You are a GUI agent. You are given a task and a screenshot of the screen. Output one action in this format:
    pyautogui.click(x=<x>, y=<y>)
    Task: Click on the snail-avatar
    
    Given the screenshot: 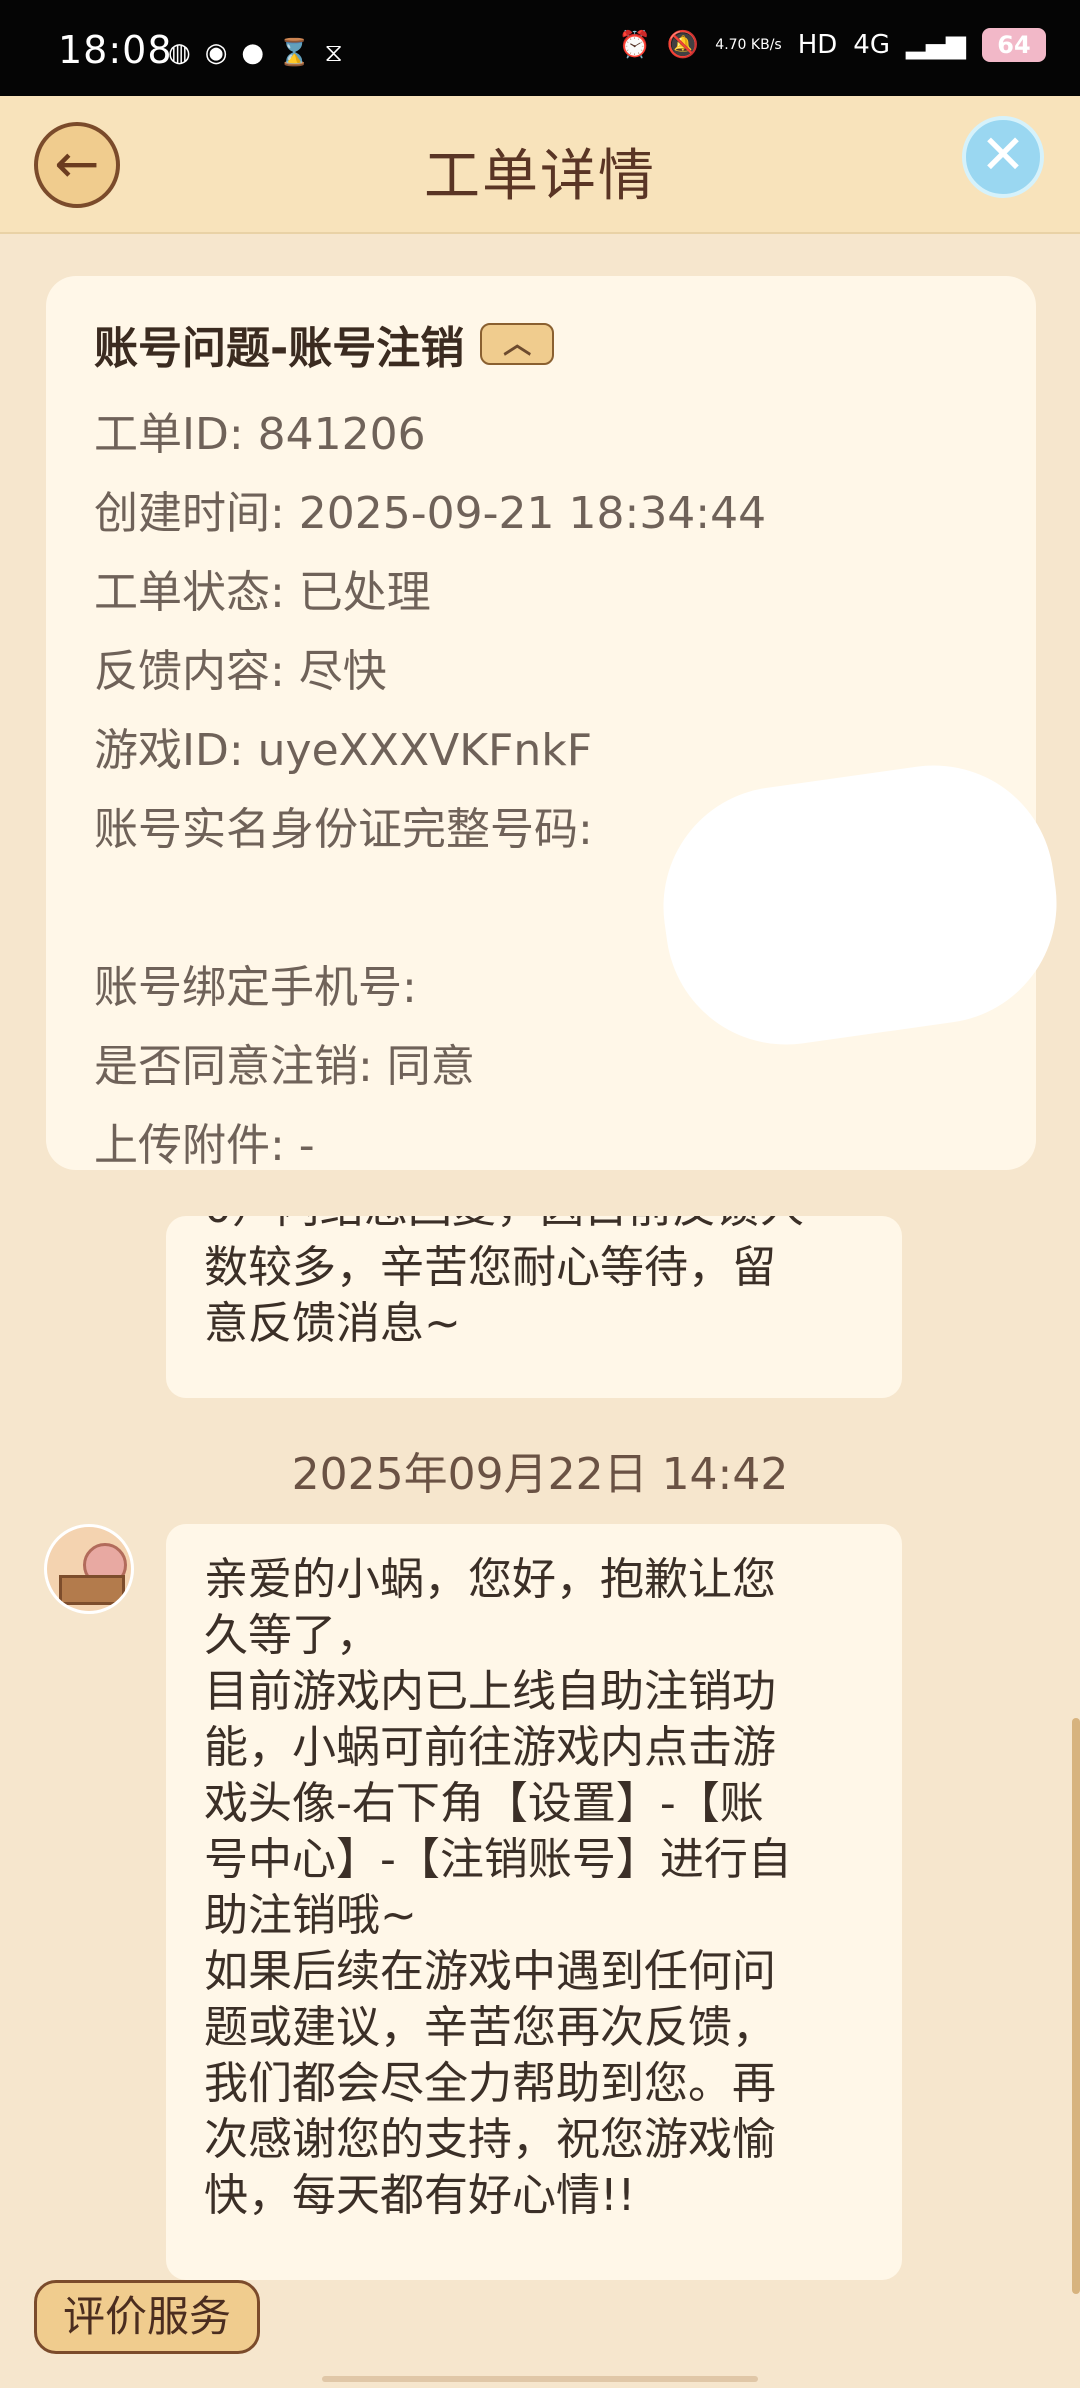 What is the action you would take?
    pyautogui.click(x=89, y=1569)
    